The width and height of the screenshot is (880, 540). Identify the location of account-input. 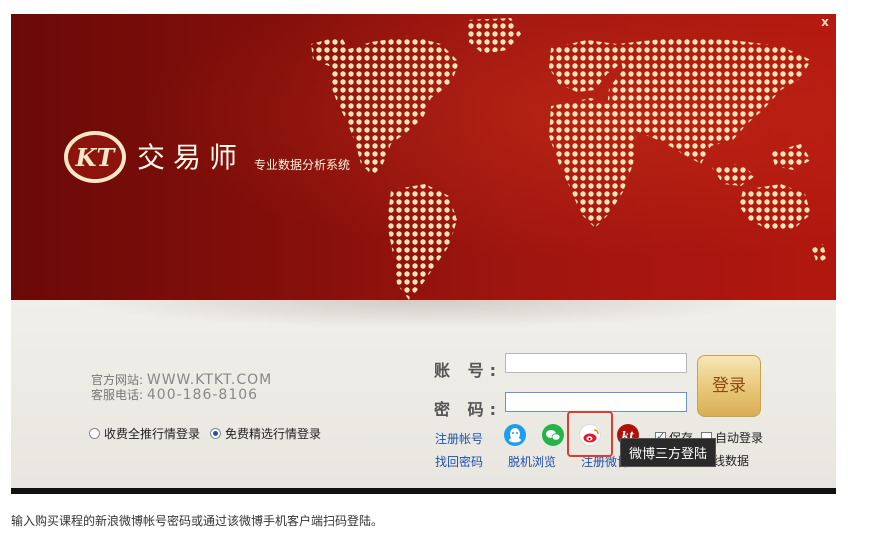
(596, 363).